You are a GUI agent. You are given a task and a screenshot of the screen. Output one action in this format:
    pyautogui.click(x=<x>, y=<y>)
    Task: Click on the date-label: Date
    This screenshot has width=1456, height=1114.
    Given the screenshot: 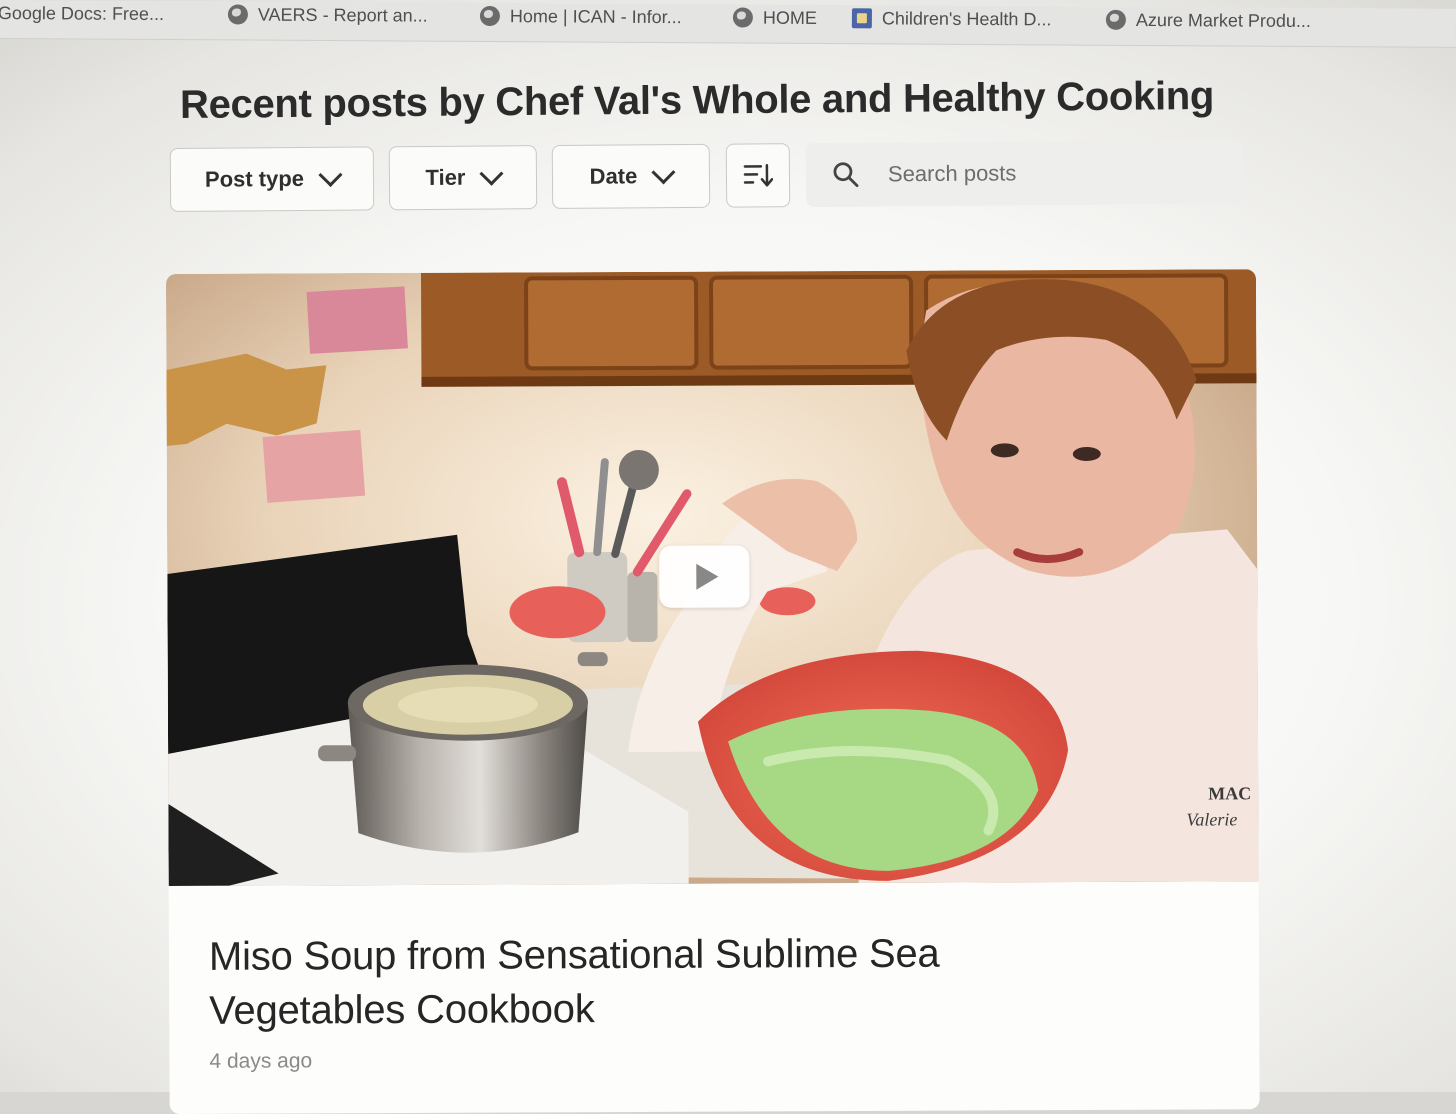 What is the action you would take?
    pyautogui.click(x=614, y=176)
    